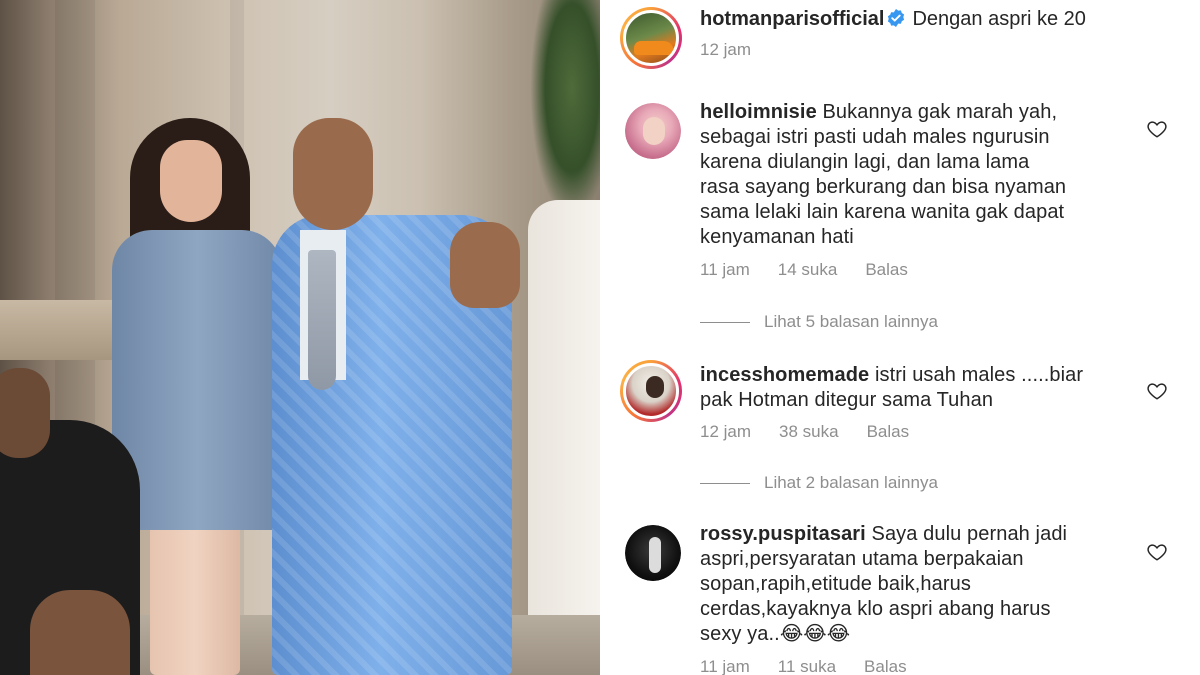  What do you see at coordinates (862, 559) in the screenshot?
I see `comment-line: aspri,persyaratan utama berpakaian` at bounding box center [862, 559].